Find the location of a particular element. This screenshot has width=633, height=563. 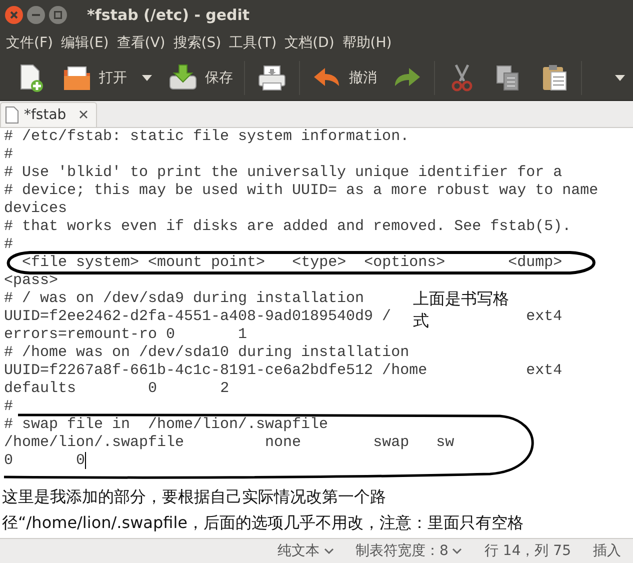

code-text: # Use 'blkid' to print the universally unique identifier for a is located at coordinates (283, 172).